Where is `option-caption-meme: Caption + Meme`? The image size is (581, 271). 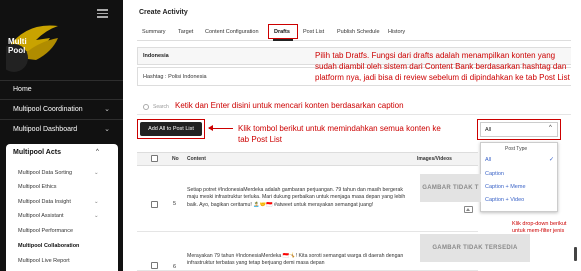
option-caption-meme: Caption + Meme is located at coordinates (505, 187).